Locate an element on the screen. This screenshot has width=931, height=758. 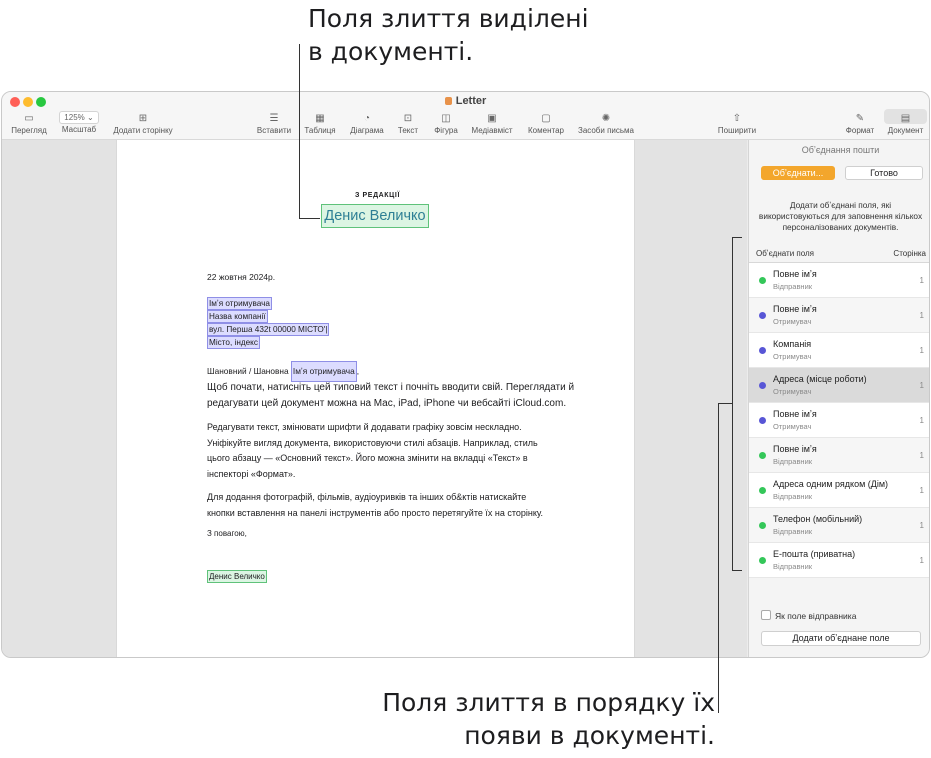
letter-heading: З РЕДАКЦІЇ is located at coordinates (377, 195).